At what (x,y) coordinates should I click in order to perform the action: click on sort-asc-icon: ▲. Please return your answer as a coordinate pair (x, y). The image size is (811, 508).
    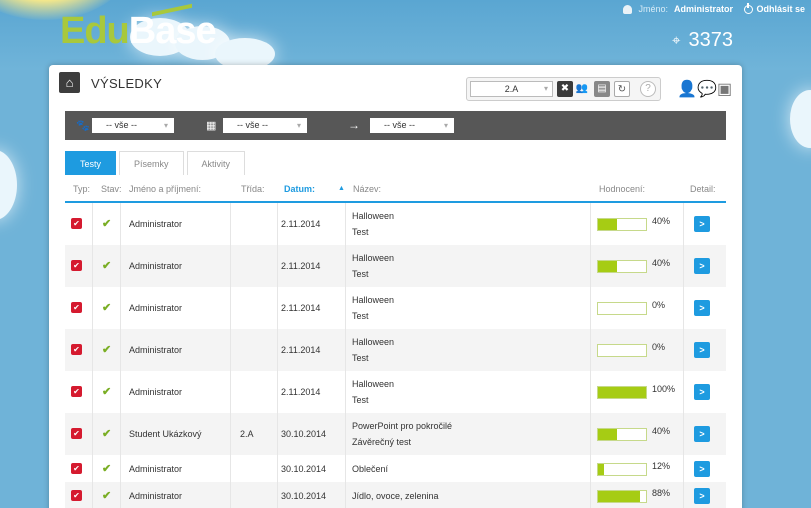
    Looking at the image, I should click on (341, 188).